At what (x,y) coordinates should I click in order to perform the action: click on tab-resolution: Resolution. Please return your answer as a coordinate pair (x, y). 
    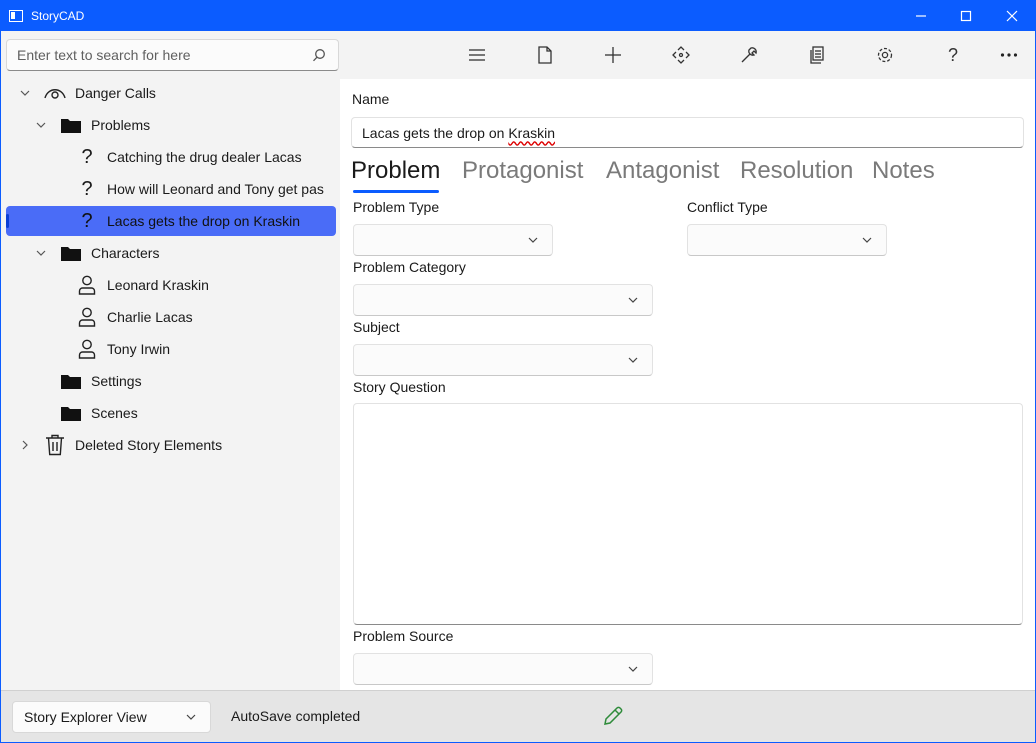
    Looking at the image, I should click on (796, 171).